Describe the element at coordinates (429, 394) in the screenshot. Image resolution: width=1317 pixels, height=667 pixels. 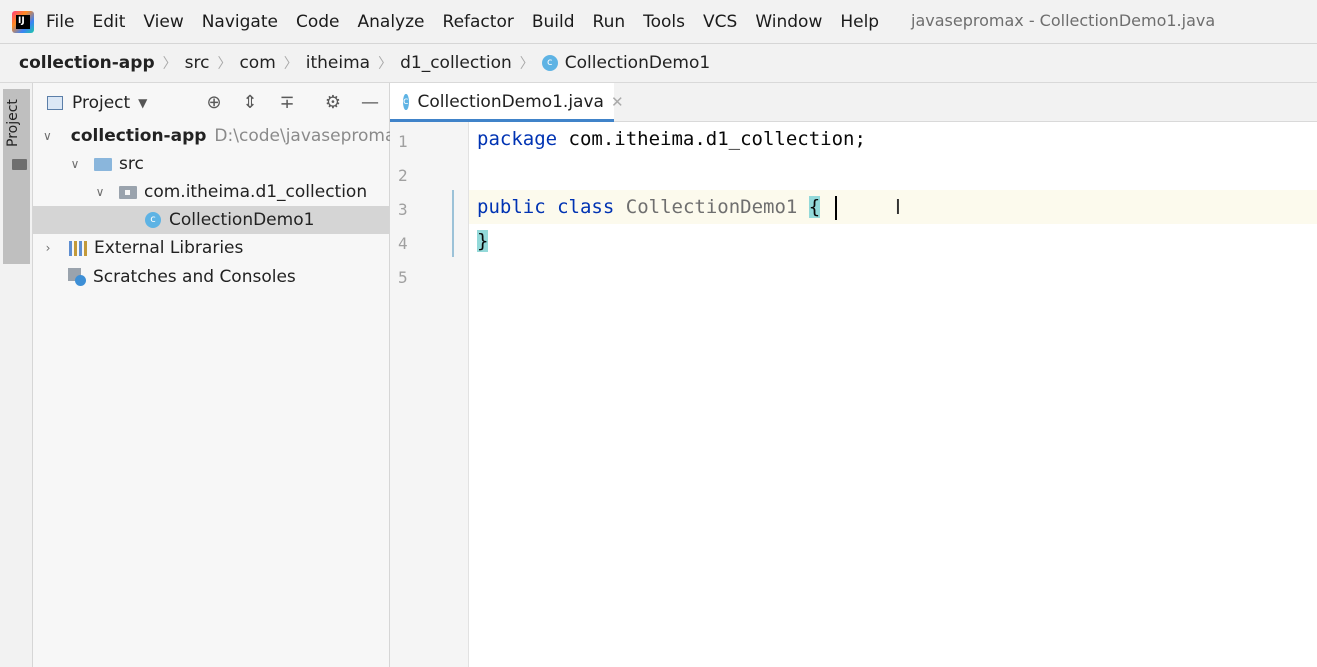
I see `editor-gutter: 1 2 3 4 5` at that location.